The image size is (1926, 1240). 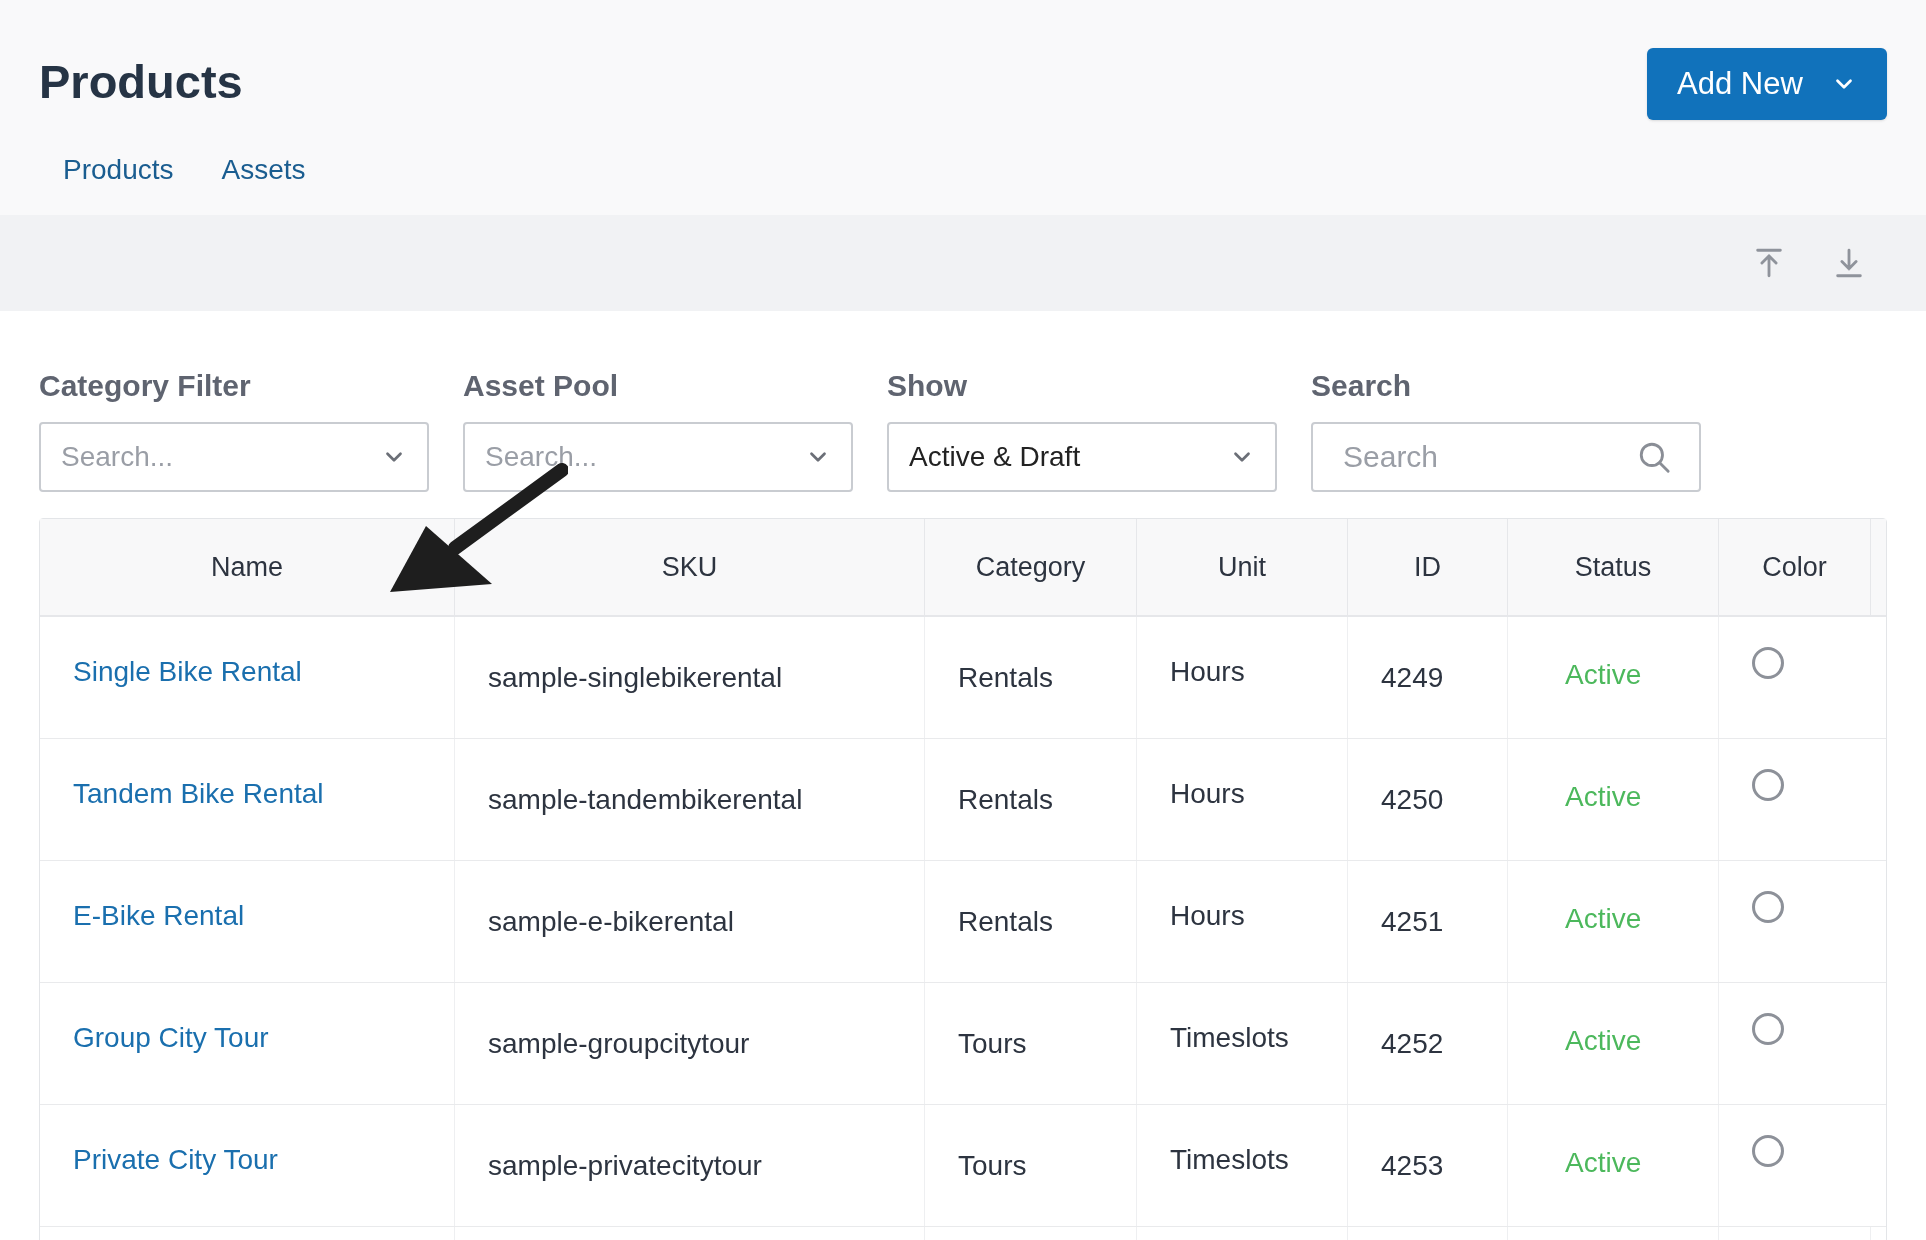 What do you see at coordinates (175, 1159) in the screenshot?
I see `product-name-link: Private City Tour` at bounding box center [175, 1159].